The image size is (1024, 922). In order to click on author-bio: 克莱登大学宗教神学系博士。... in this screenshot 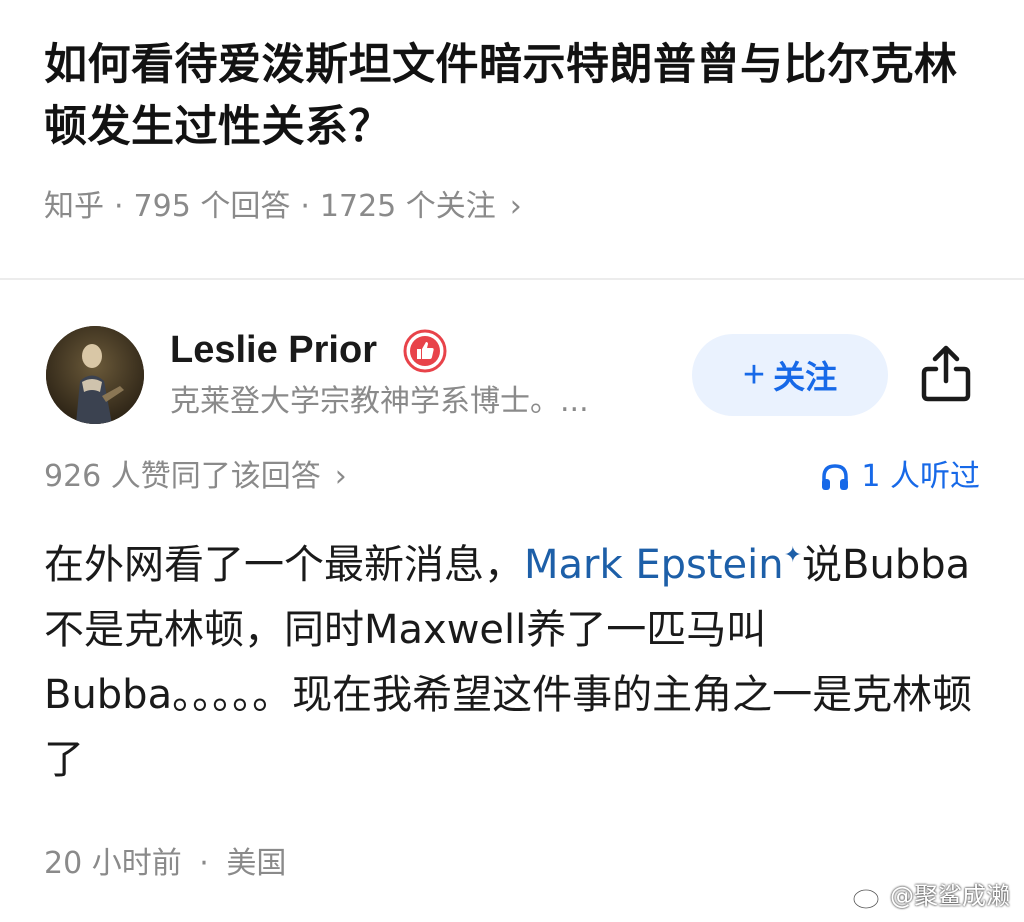, I will do `click(379, 401)`.